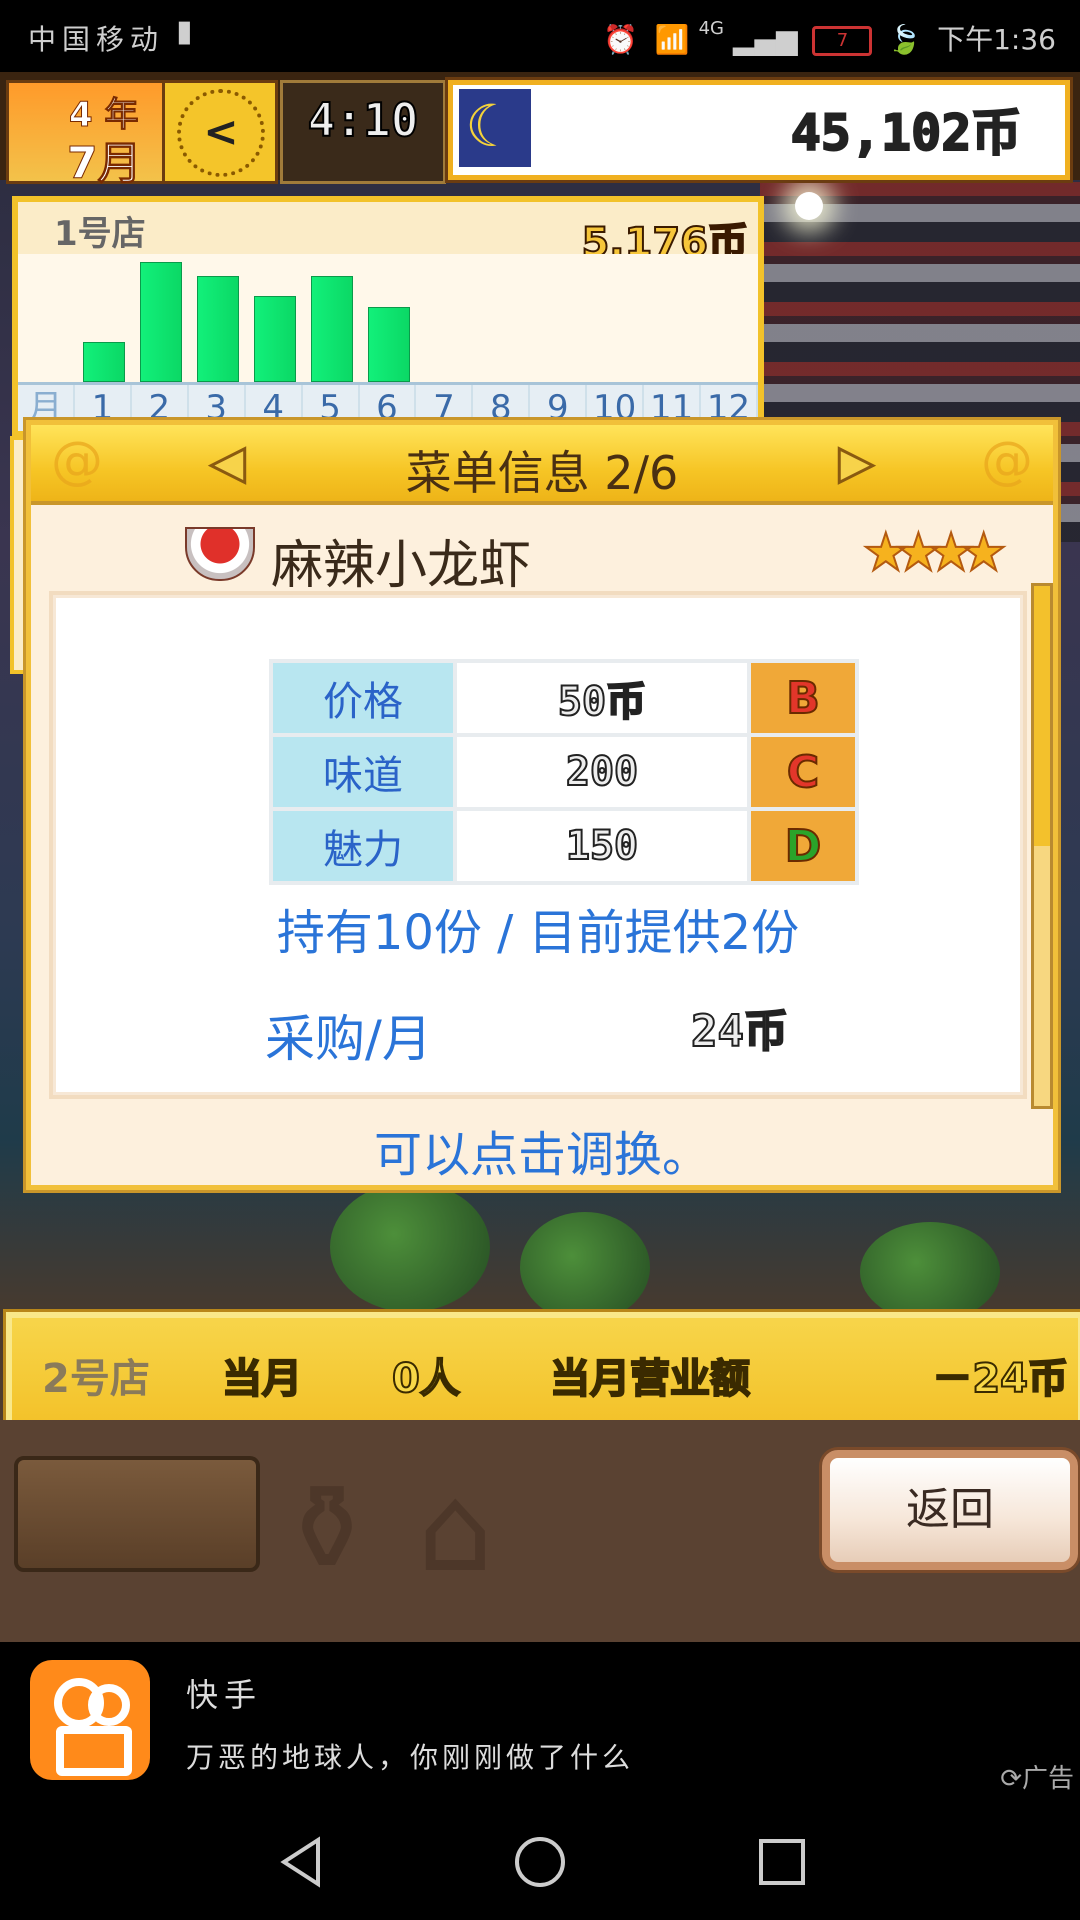 The image size is (1080, 1920). Describe the element at coordinates (672, 39) in the screenshot. I see `wifi-icon: 📶` at that location.